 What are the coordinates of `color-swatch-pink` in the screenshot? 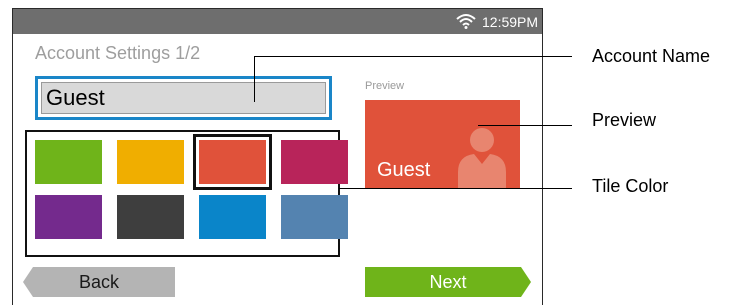 It's located at (314, 162).